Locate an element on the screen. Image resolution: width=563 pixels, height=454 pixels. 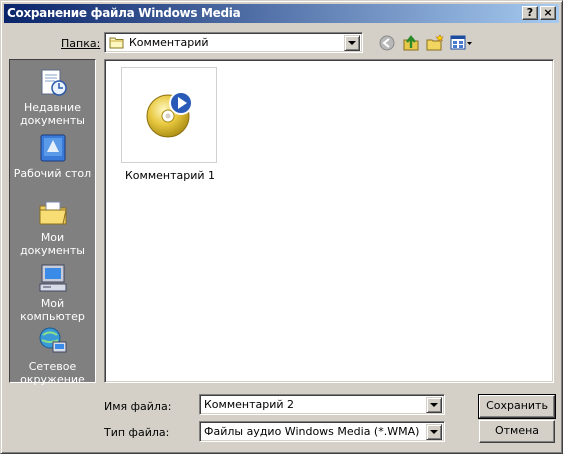
back-arrow-icon is located at coordinates (387, 43).